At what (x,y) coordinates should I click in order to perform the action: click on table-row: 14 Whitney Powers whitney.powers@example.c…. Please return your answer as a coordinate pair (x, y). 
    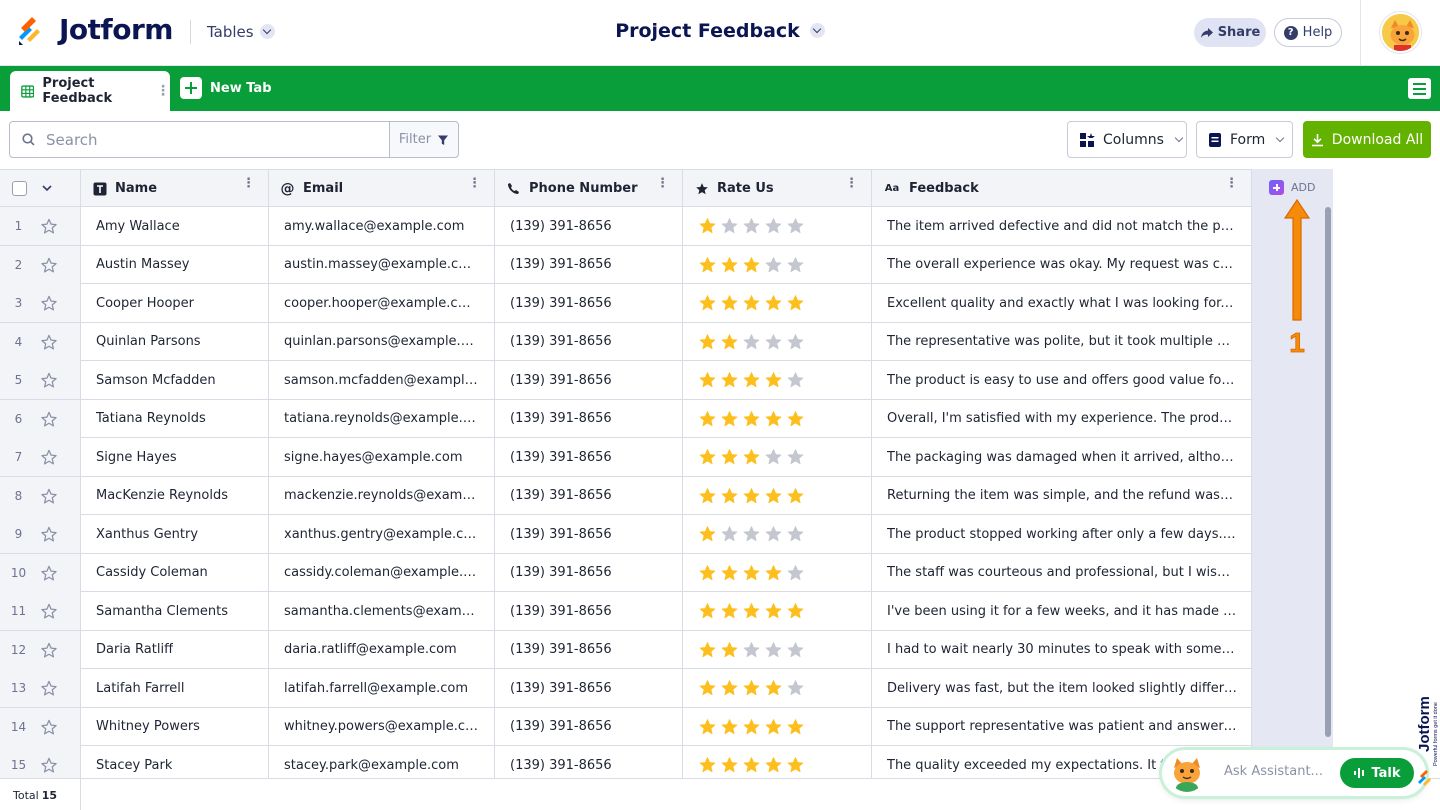
    Looking at the image, I should click on (626, 726).